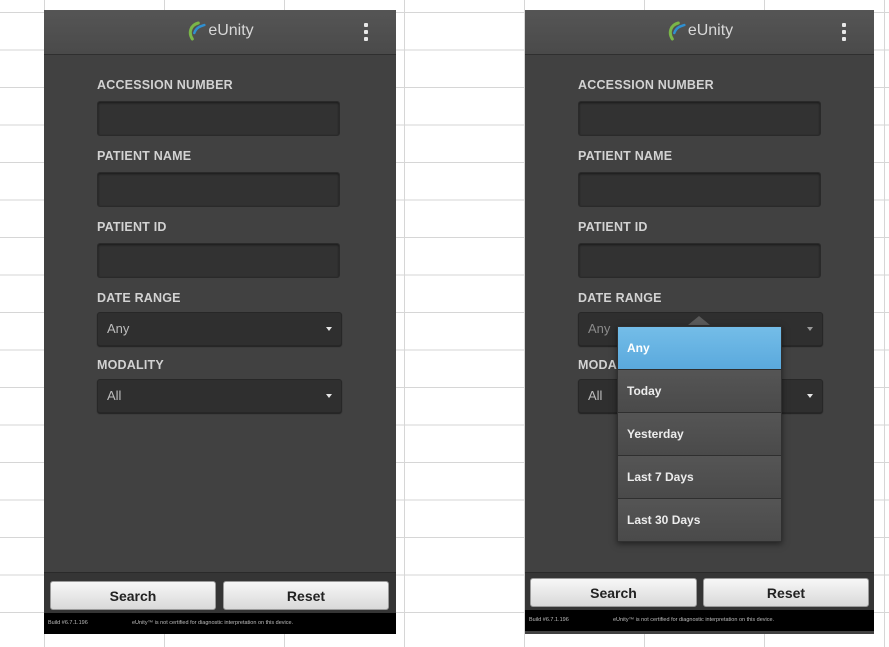 The height and width of the screenshot is (647, 889). I want to click on date-range-option: Any, so click(699, 348).